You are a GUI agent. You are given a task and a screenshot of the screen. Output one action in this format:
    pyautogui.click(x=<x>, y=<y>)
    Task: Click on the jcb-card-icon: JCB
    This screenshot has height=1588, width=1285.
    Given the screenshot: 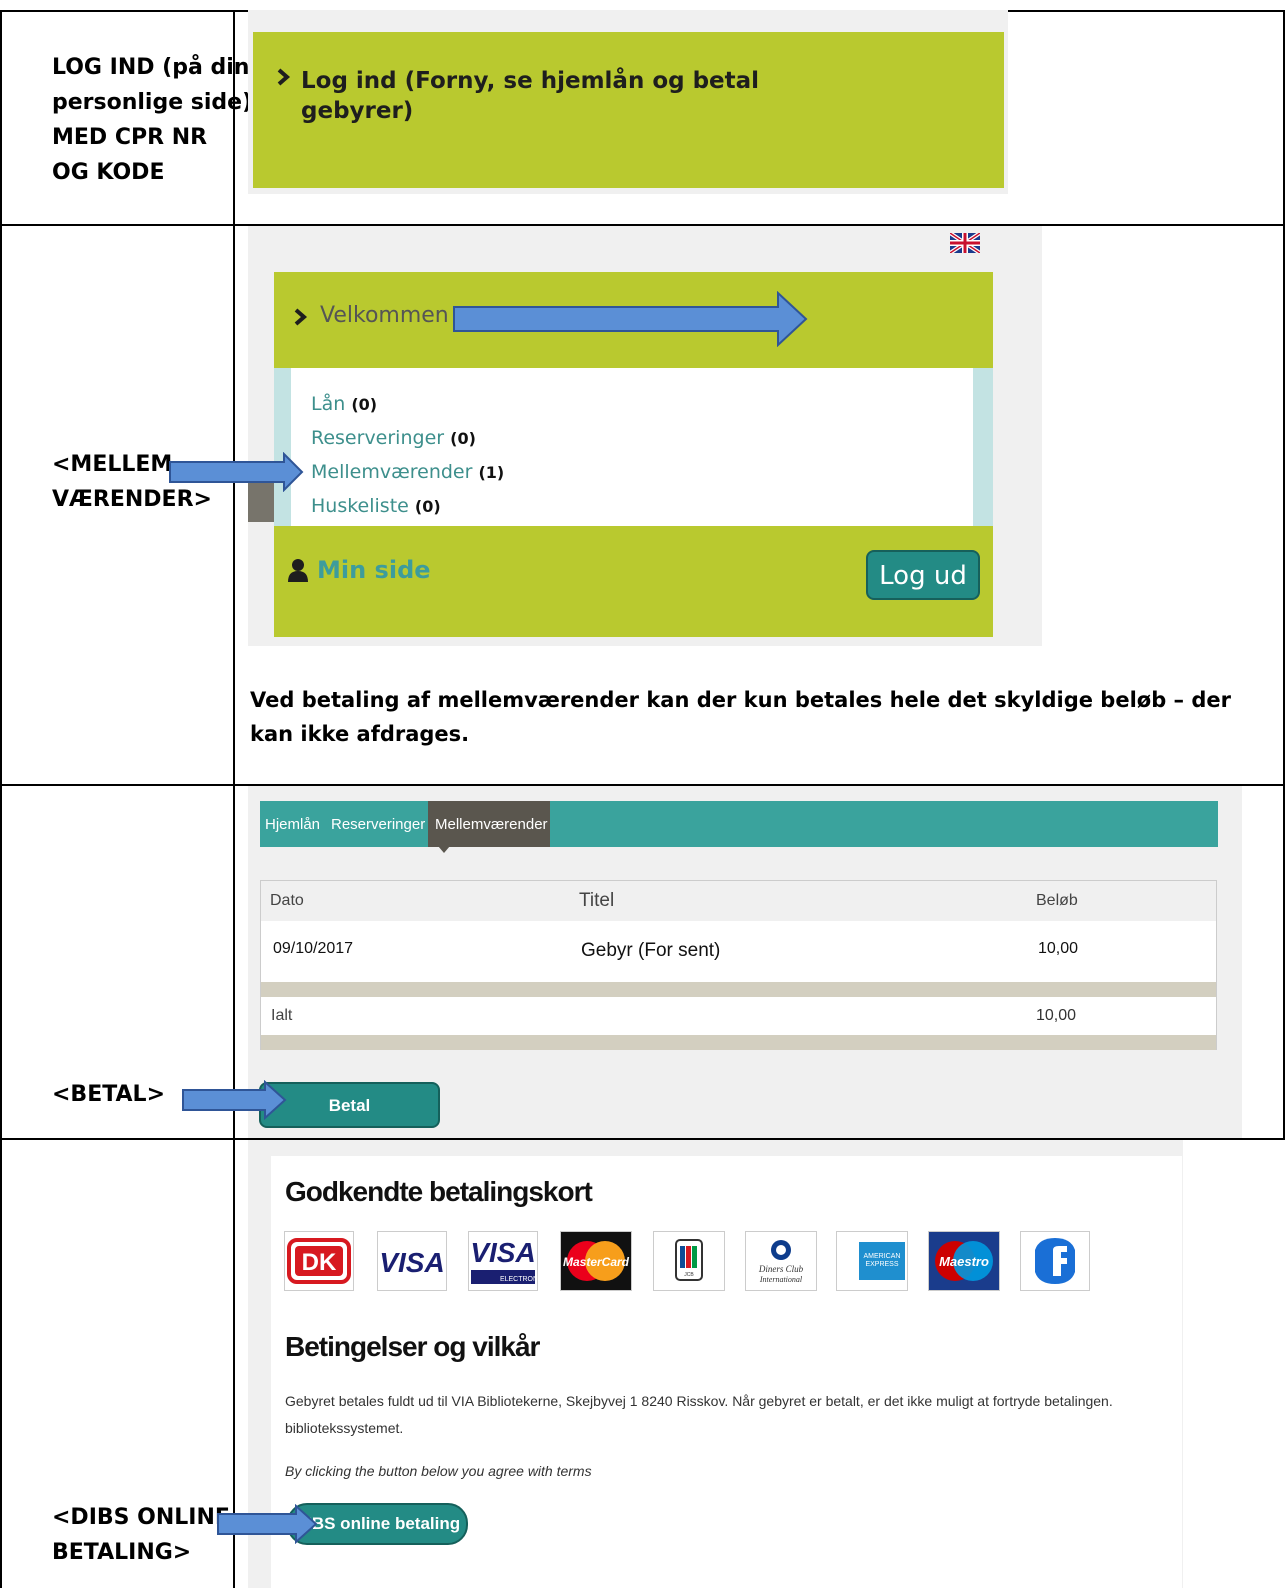 What is the action you would take?
    pyautogui.click(x=689, y=1261)
    